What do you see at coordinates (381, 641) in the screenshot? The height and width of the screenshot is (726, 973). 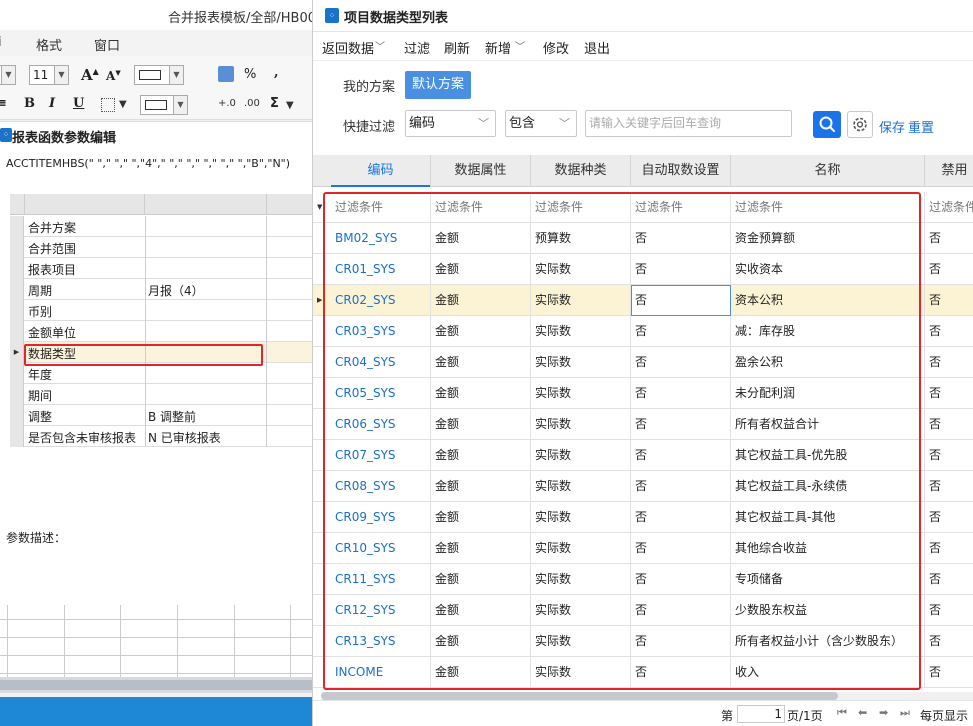 I see `cell-col-code: CR13_SYS` at bounding box center [381, 641].